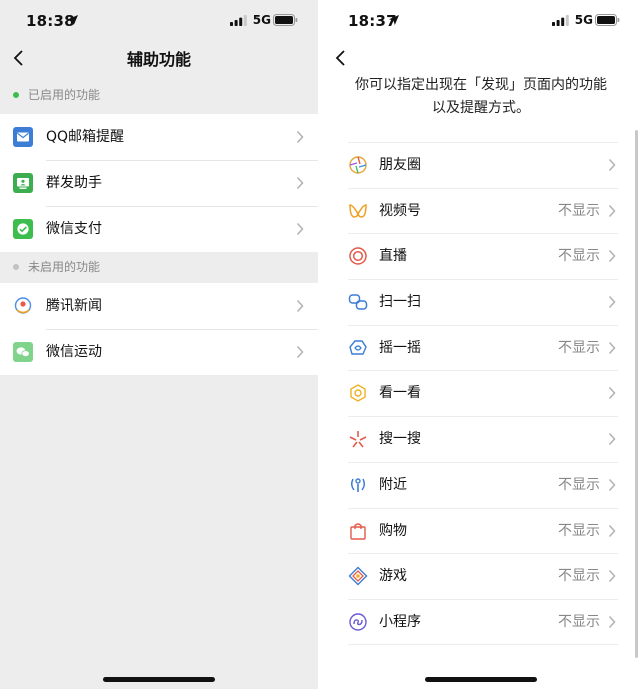  Describe the element at coordinates (393, 530) in the screenshot. I see `item-label: 购物` at that location.